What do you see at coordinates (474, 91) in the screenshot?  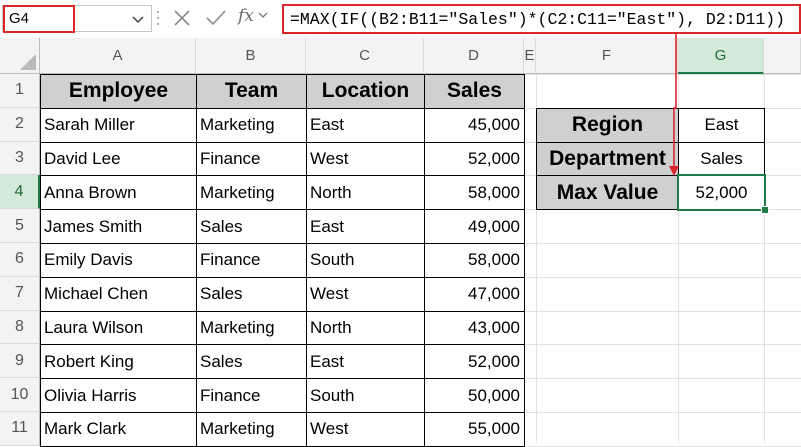 I see `table-header-cell: Sales` at bounding box center [474, 91].